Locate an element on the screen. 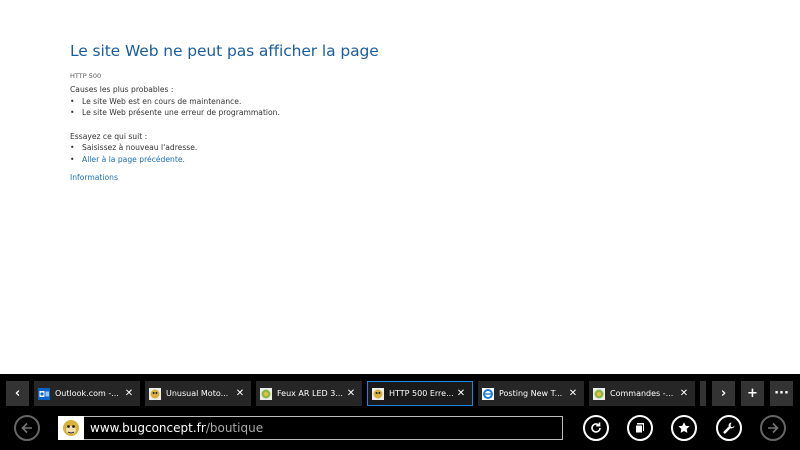  tabs-next-button: › is located at coordinates (723, 393).